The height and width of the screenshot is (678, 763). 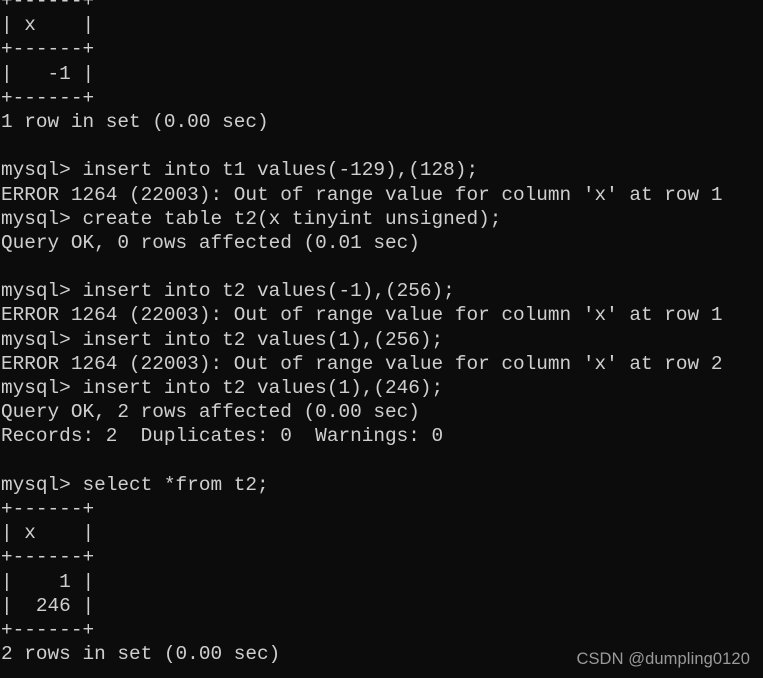 What do you see at coordinates (141, 654) in the screenshot?
I see `terminal-line: 2 rows in set (0.00 sec)` at bounding box center [141, 654].